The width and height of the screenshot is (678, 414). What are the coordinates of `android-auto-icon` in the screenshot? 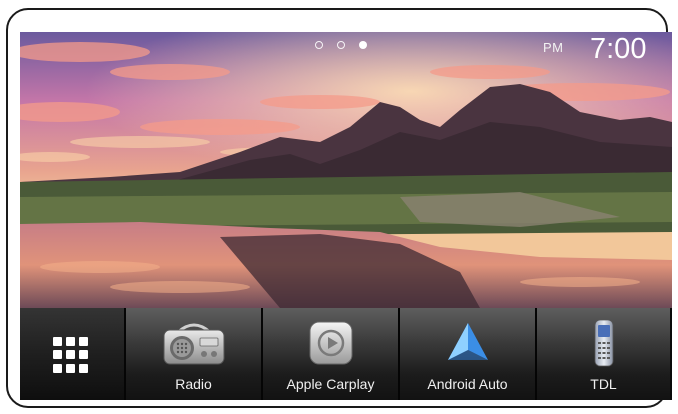 It's located at (467, 341).